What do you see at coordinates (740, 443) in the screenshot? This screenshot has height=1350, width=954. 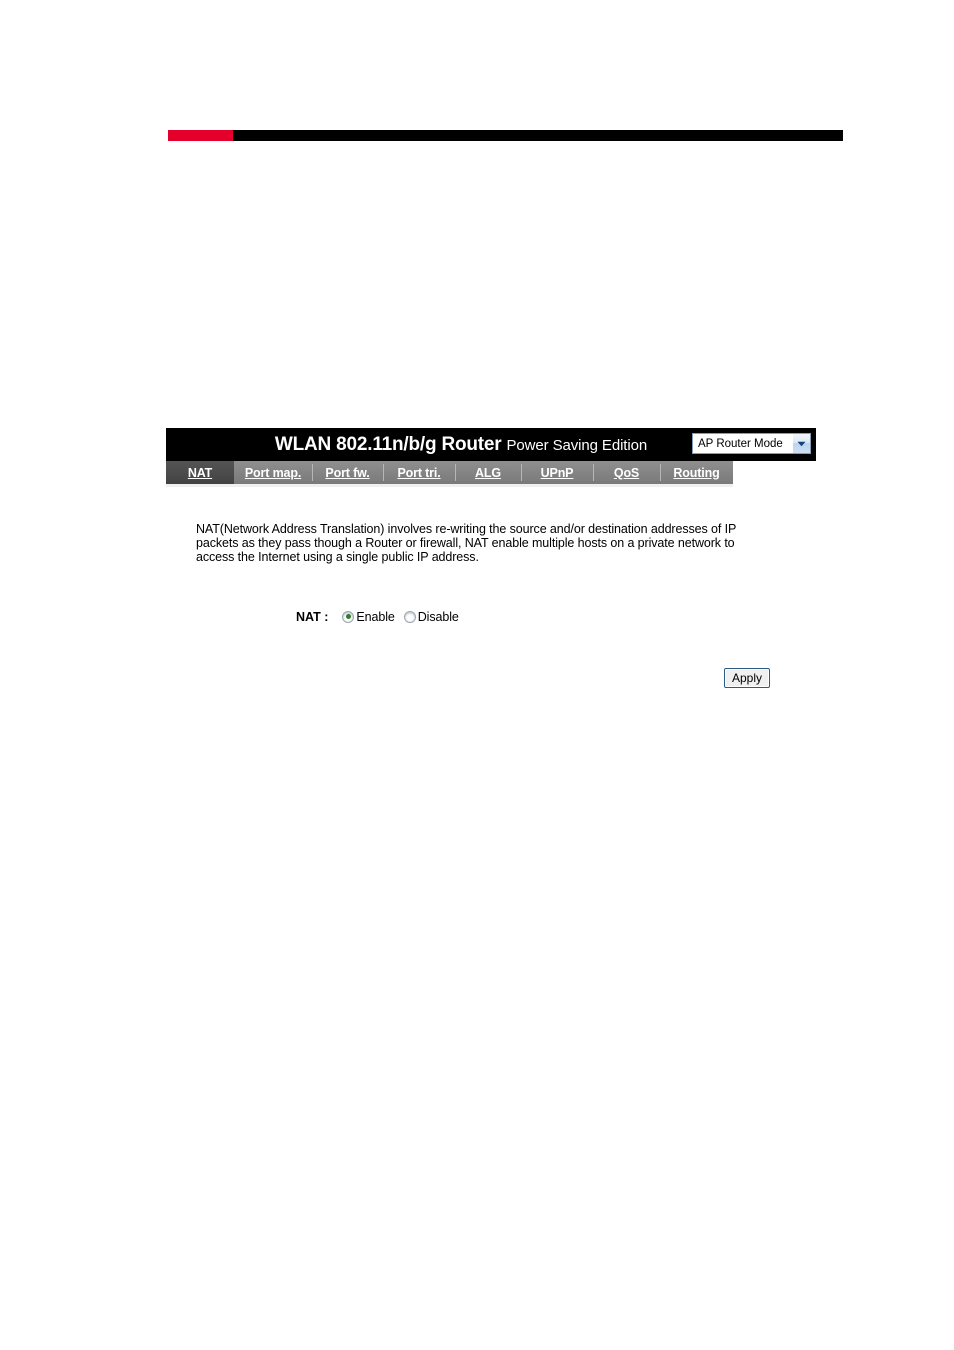 I see `operation-mode-selected-value: AP Router Mode` at bounding box center [740, 443].